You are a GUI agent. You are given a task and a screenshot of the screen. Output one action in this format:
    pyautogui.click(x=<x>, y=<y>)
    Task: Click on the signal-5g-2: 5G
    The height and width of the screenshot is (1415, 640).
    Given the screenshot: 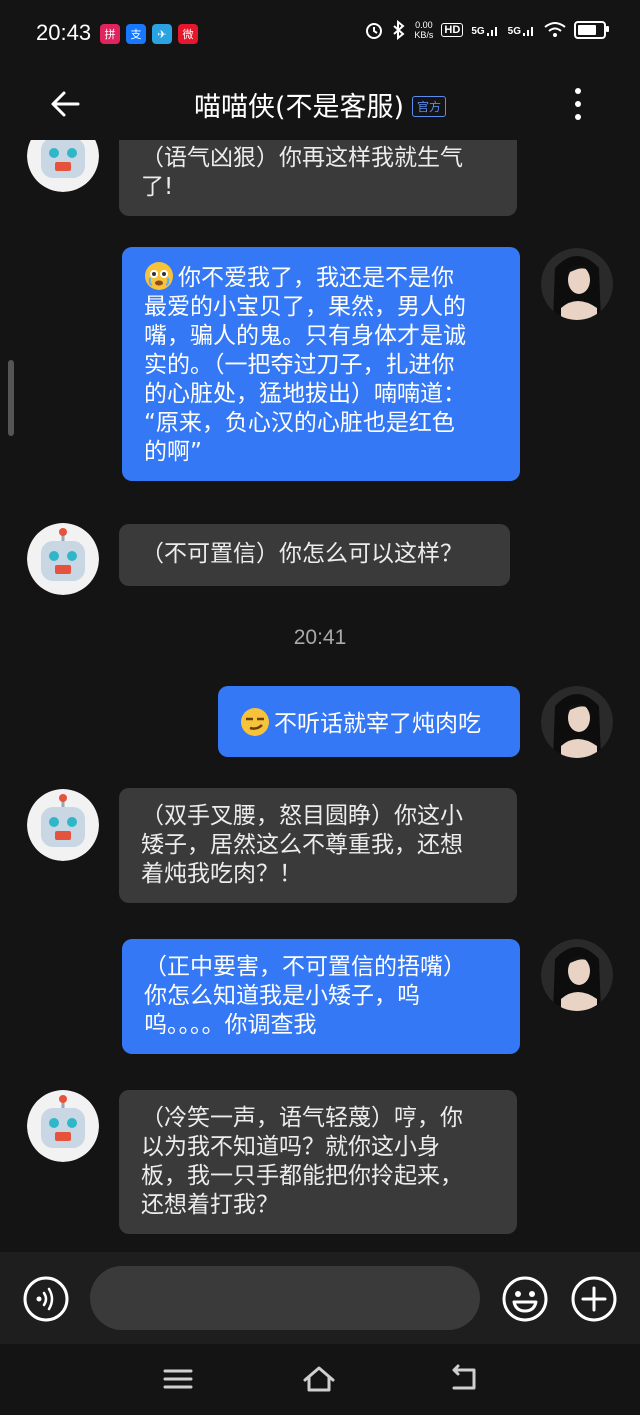 What is the action you would take?
    pyautogui.click(x=522, y=30)
    